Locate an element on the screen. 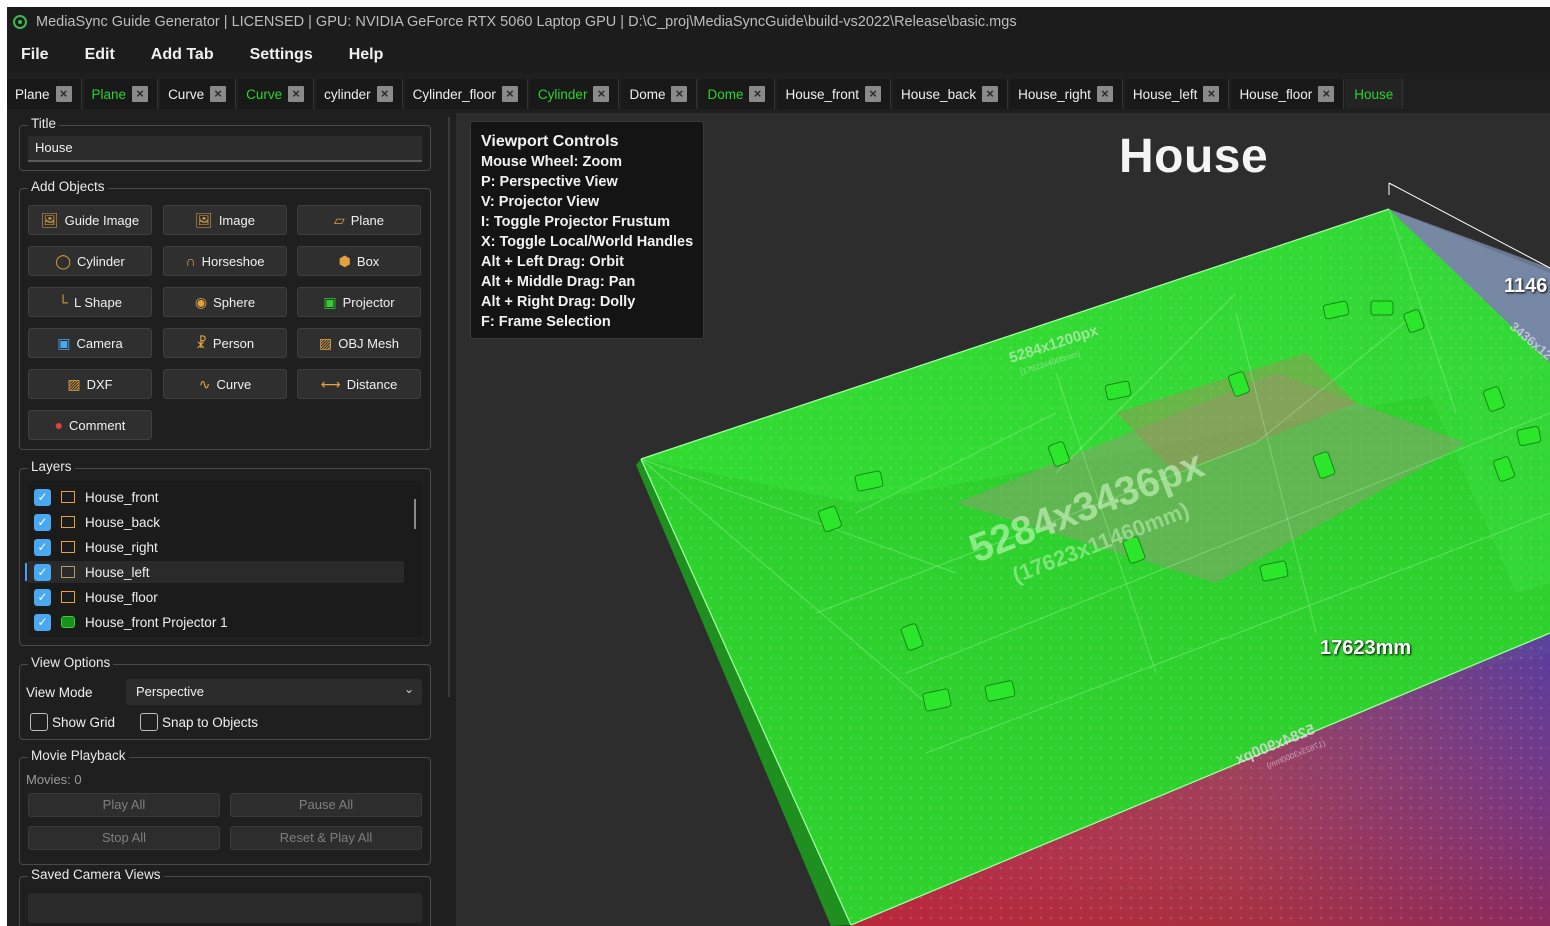  tab: House_back × is located at coordinates (951, 94).